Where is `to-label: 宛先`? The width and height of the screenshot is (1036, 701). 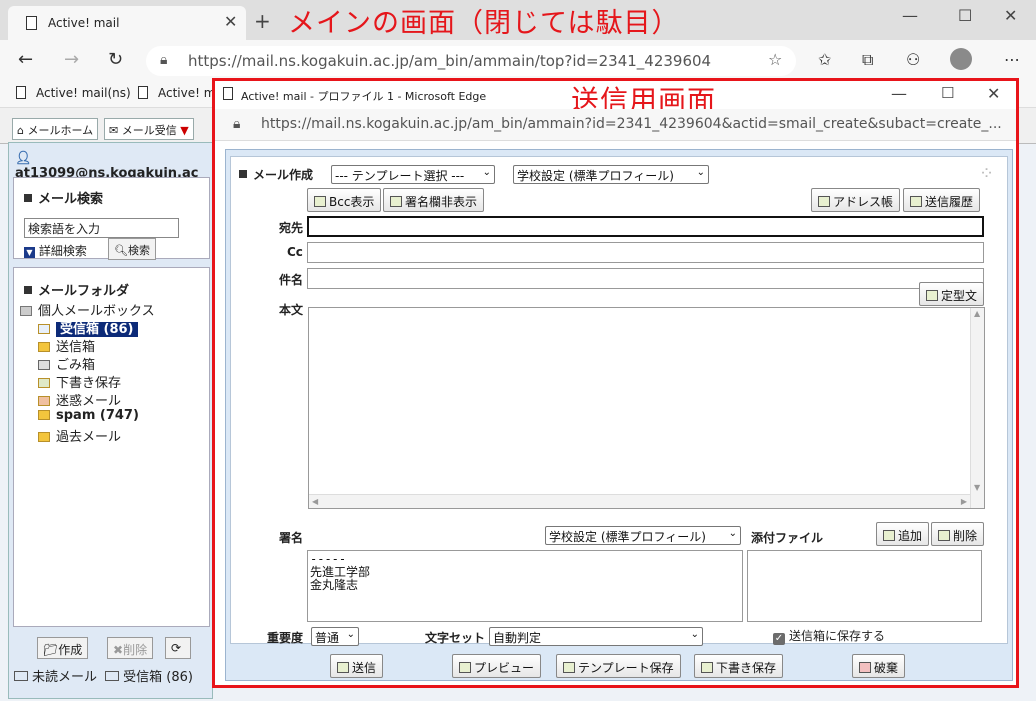 to-label: 宛先 is located at coordinates (291, 228).